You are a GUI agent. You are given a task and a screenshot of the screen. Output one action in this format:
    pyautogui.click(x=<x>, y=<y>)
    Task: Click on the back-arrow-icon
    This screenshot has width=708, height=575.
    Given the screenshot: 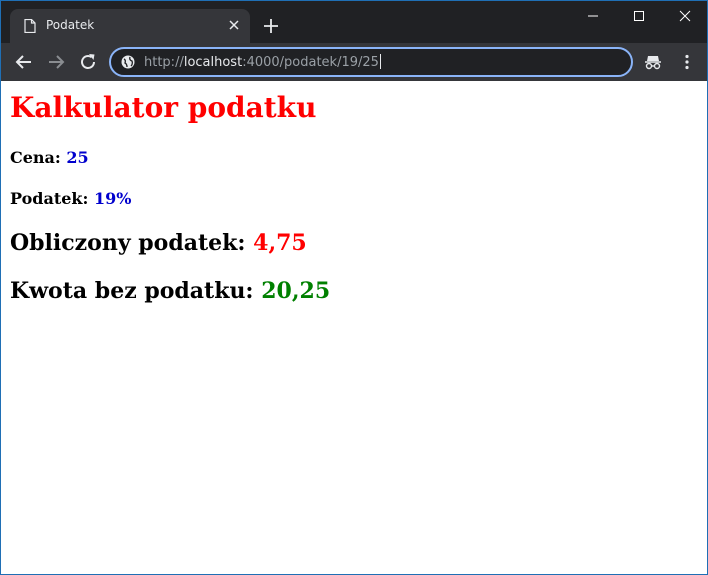 What is the action you would take?
    pyautogui.click(x=24, y=62)
    